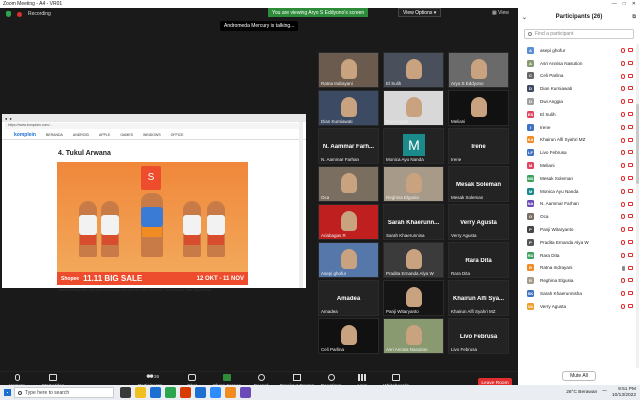 Image resolution: width=640 pixels, height=400 pixels. What do you see at coordinates (413, 184) in the screenshot?
I see `video-tile: Reghina Elgusia` at bounding box center [413, 184].